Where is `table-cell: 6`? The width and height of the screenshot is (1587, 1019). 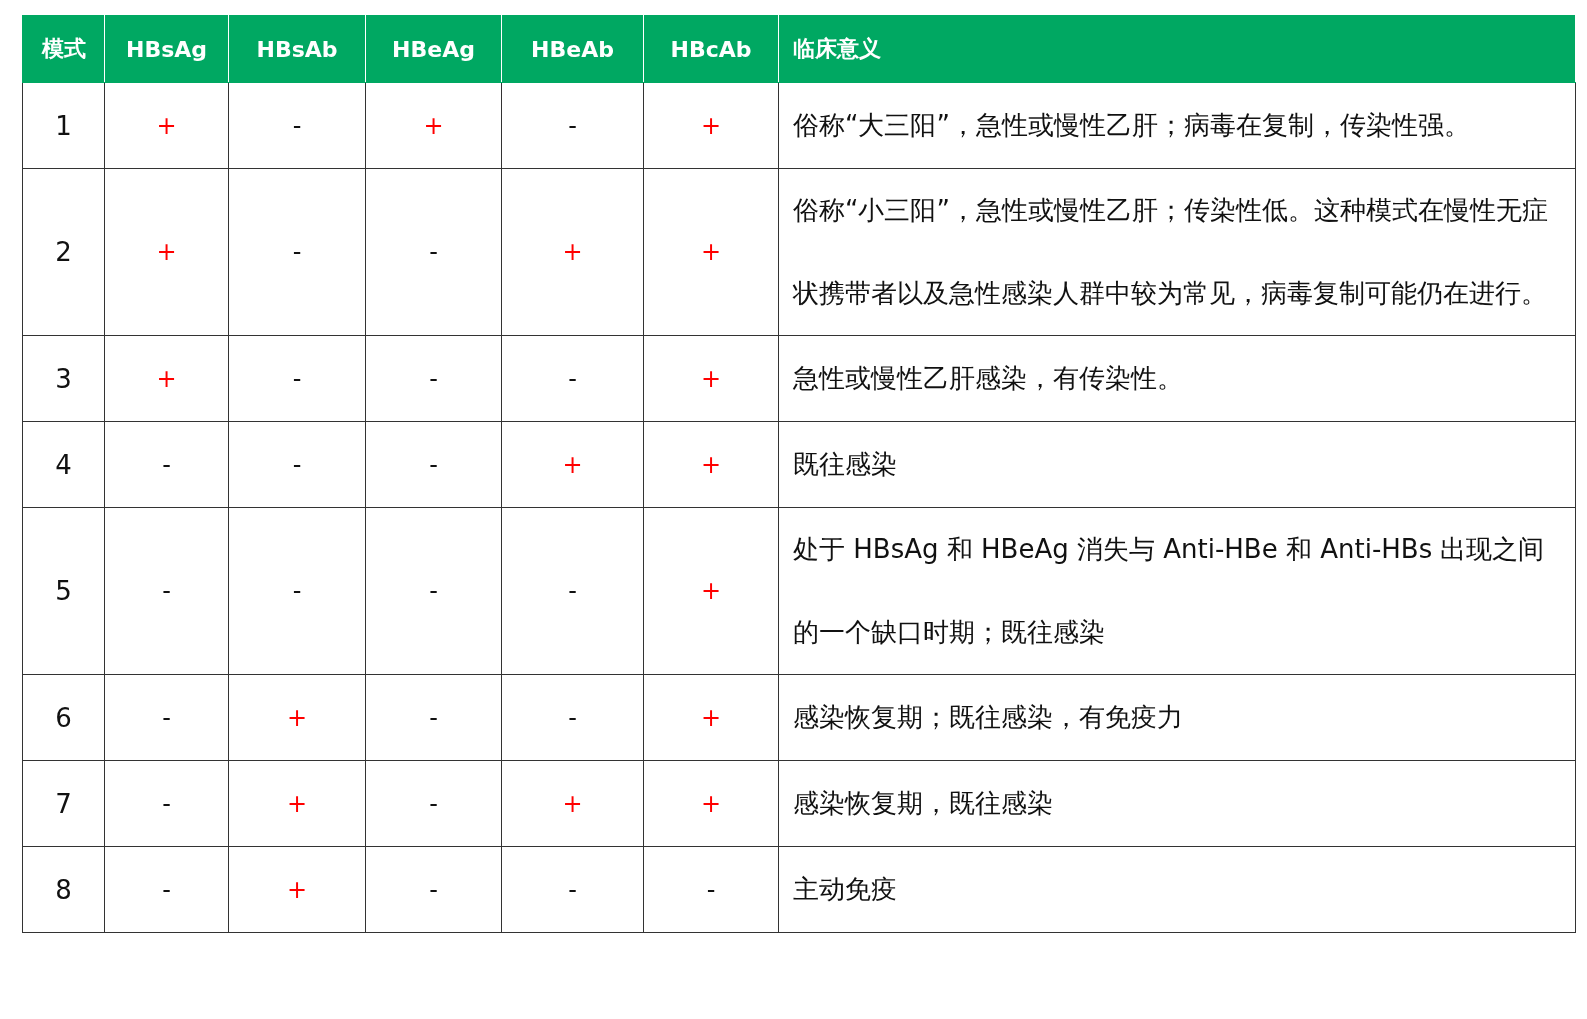
table-cell: 6 is located at coordinates (63, 717).